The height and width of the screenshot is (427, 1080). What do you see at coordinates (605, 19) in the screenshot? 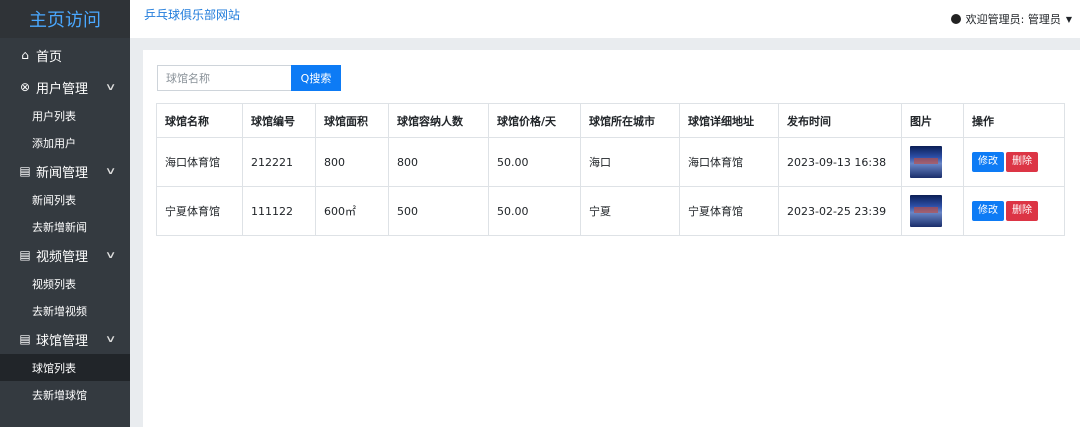
I see `top-header: 乒乓球俱乐部网站 欢迎管理员: 管理员 ▼` at bounding box center [605, 19].